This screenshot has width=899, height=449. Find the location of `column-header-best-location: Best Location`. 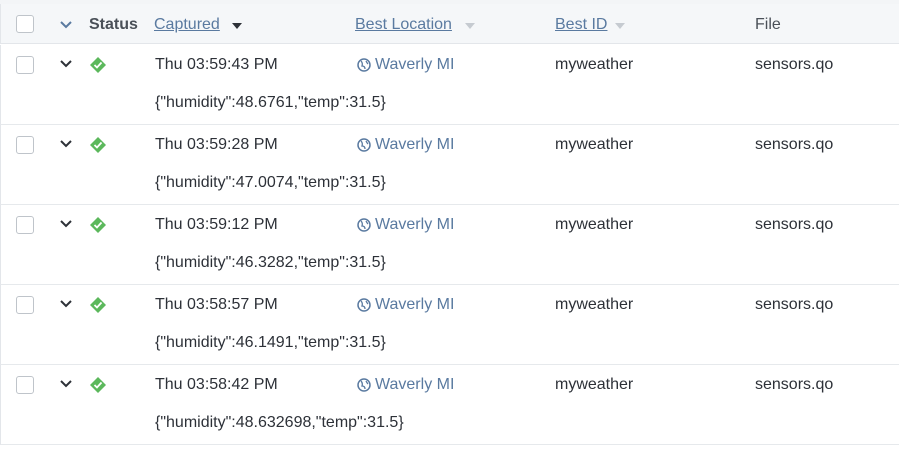

column-header-best-location: Best Location is located at coordinates (403, 25).